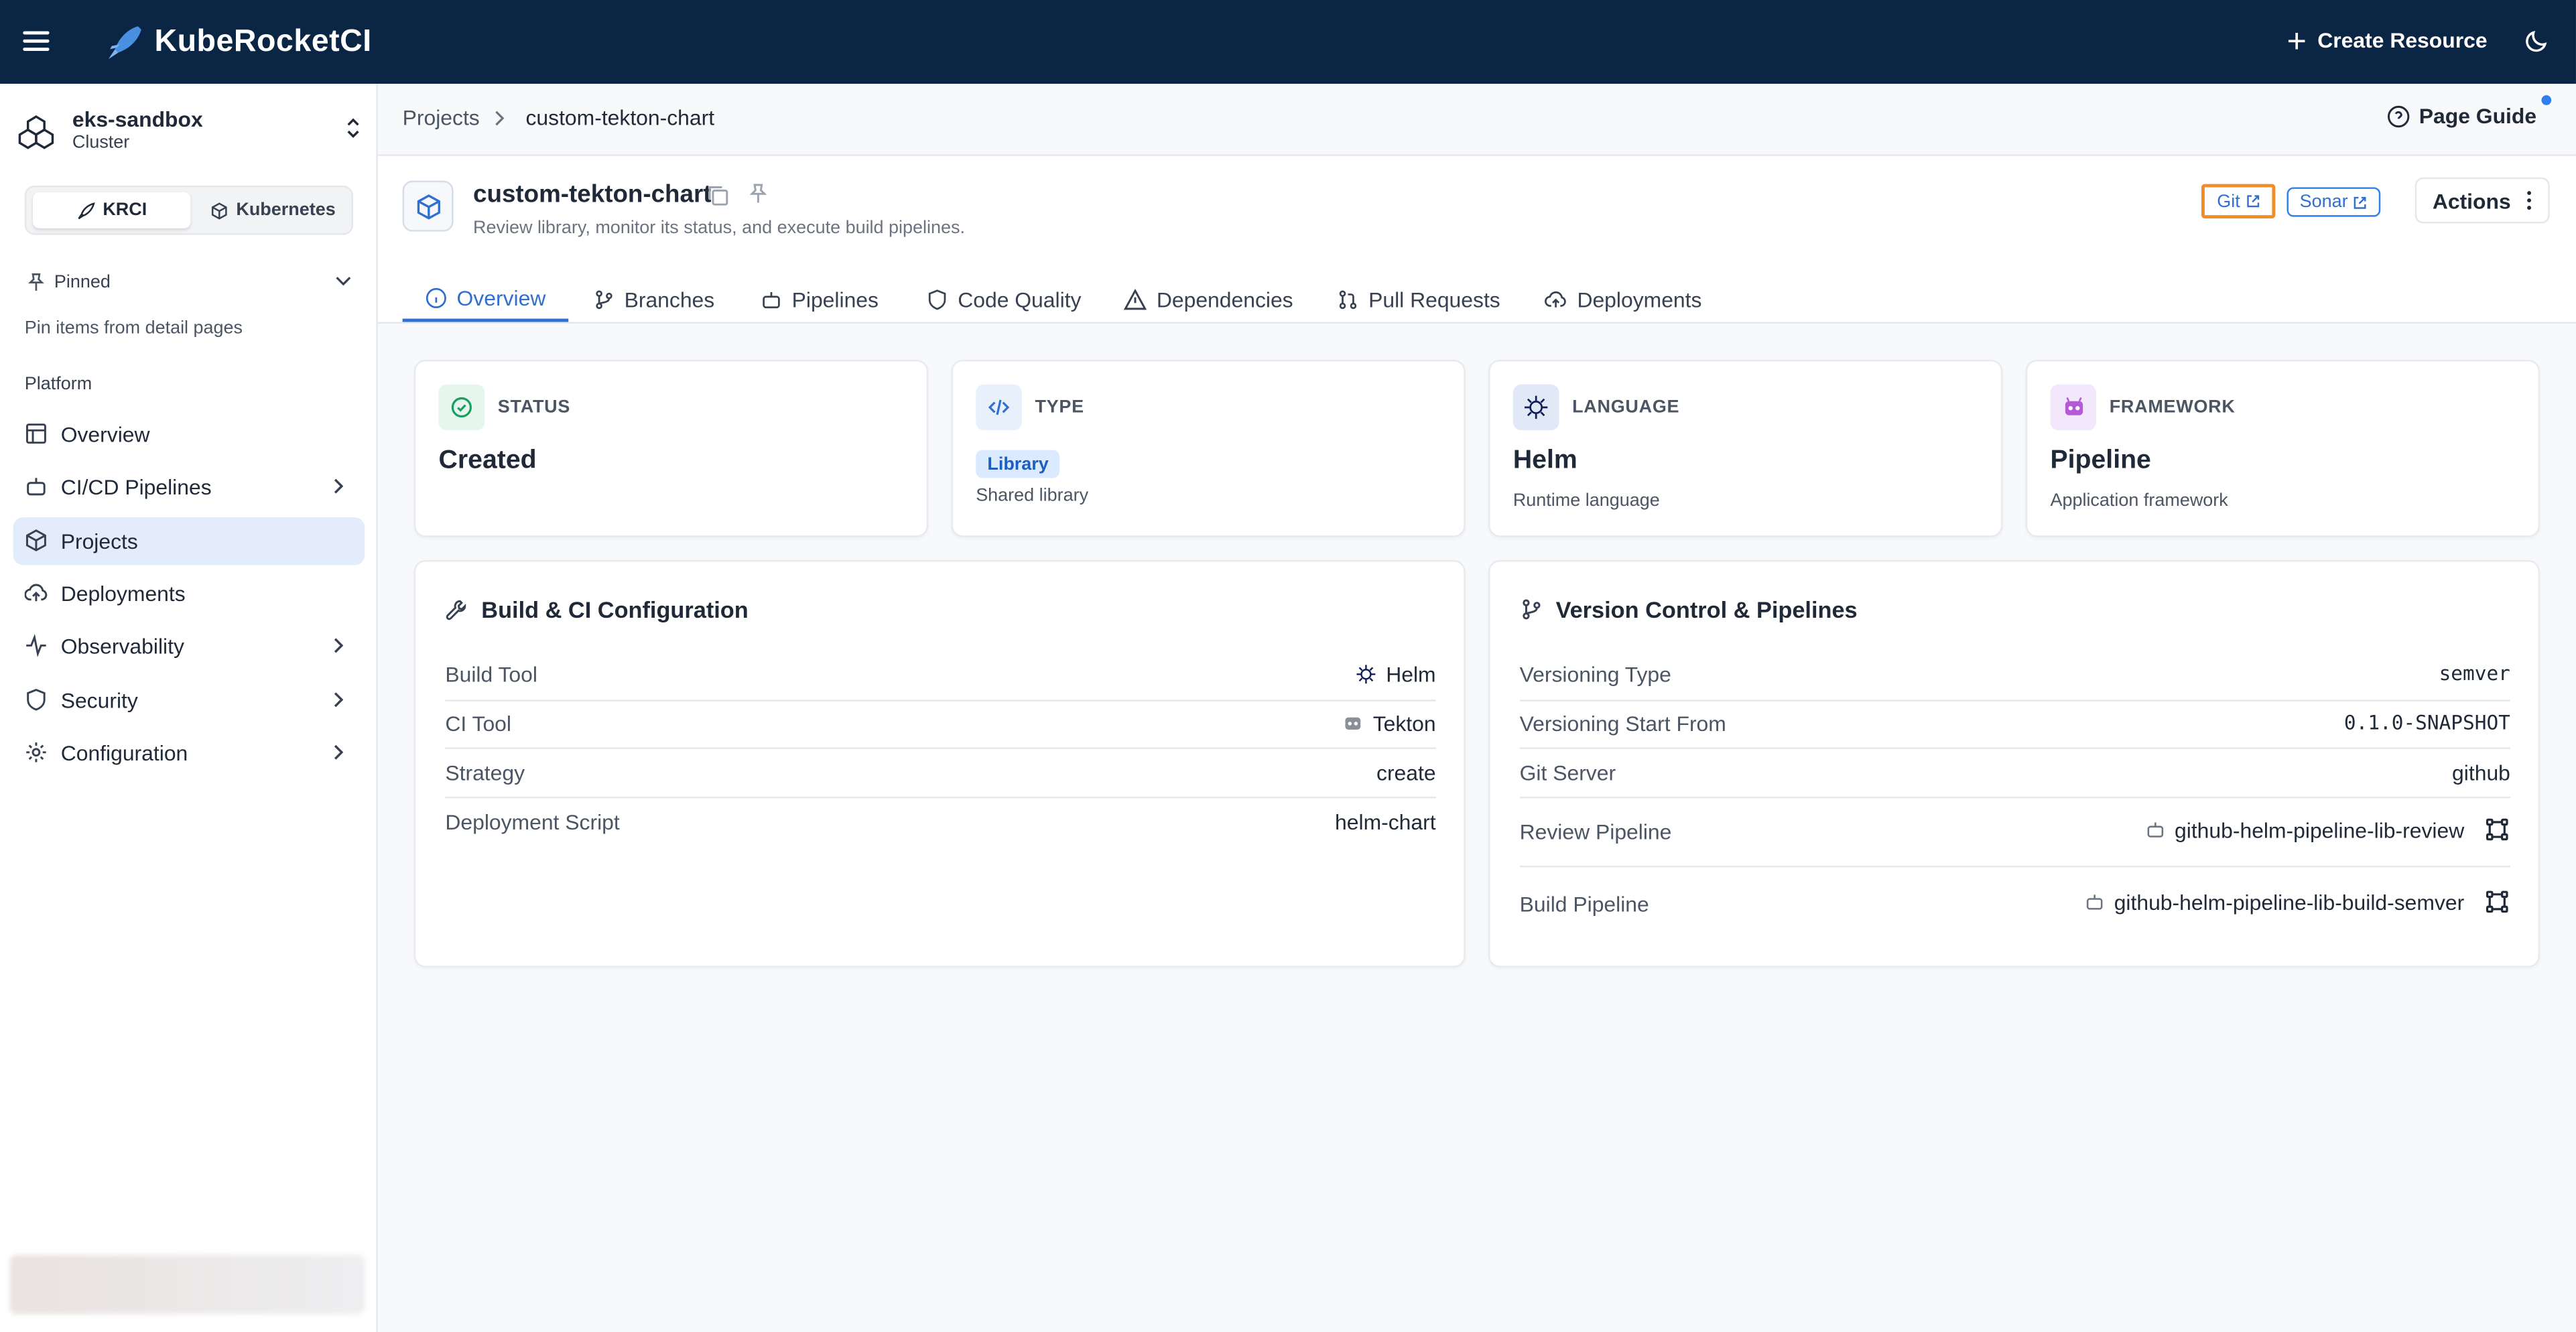 The image size is (2576, 1332). I want to click on language-icon-box, so click(1535, 407).